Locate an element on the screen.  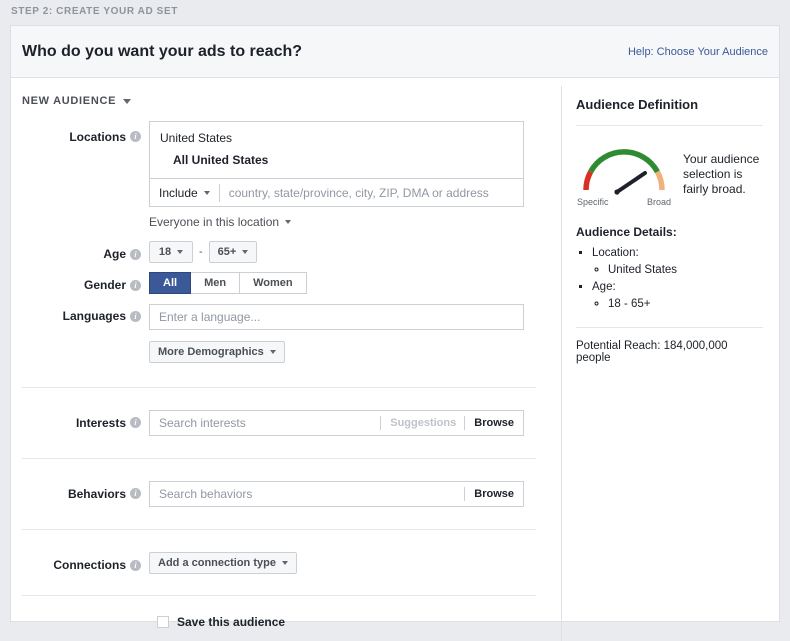
gauge-icon is located at coordinates (624, 172).